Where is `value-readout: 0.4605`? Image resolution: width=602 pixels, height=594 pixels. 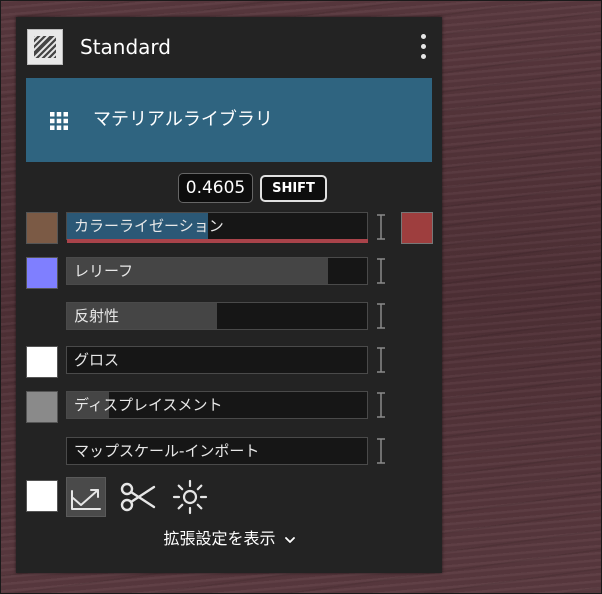 value-readout: 0.4605 is located at coordinates (215, 188).